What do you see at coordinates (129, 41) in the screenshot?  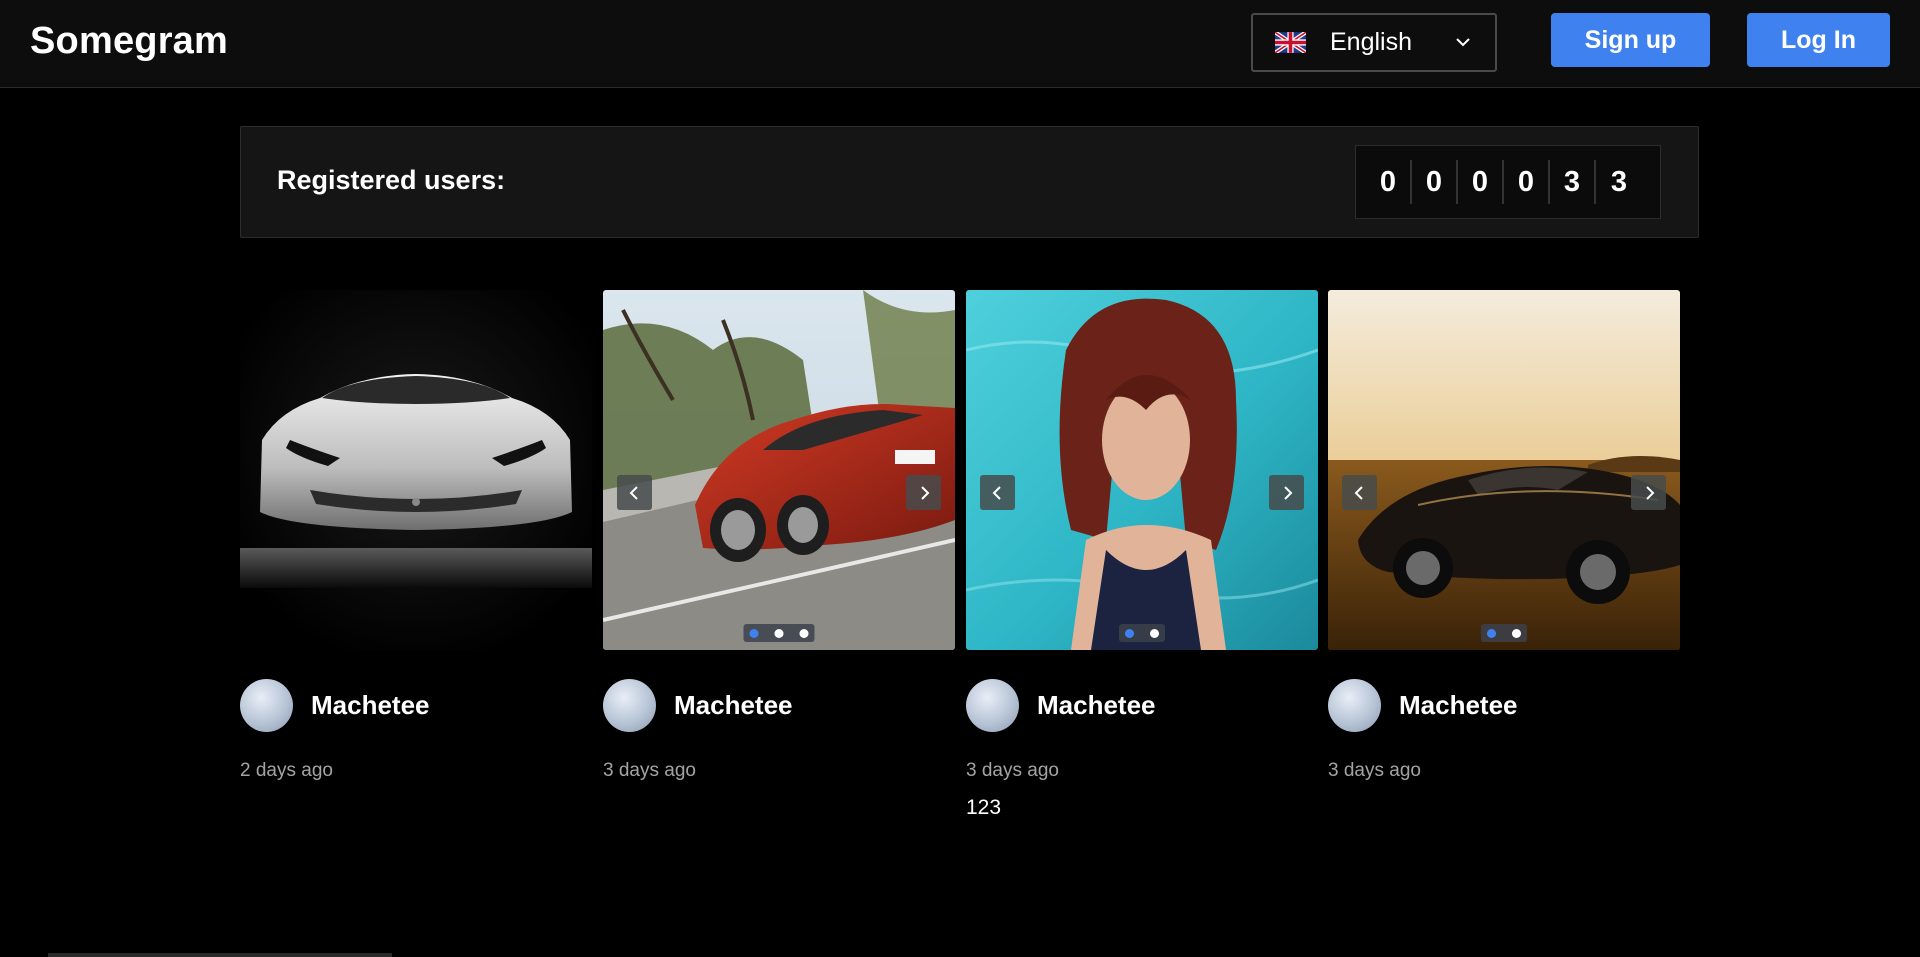 I see `app-logo: Somegram` at bounding box center [129, 41].